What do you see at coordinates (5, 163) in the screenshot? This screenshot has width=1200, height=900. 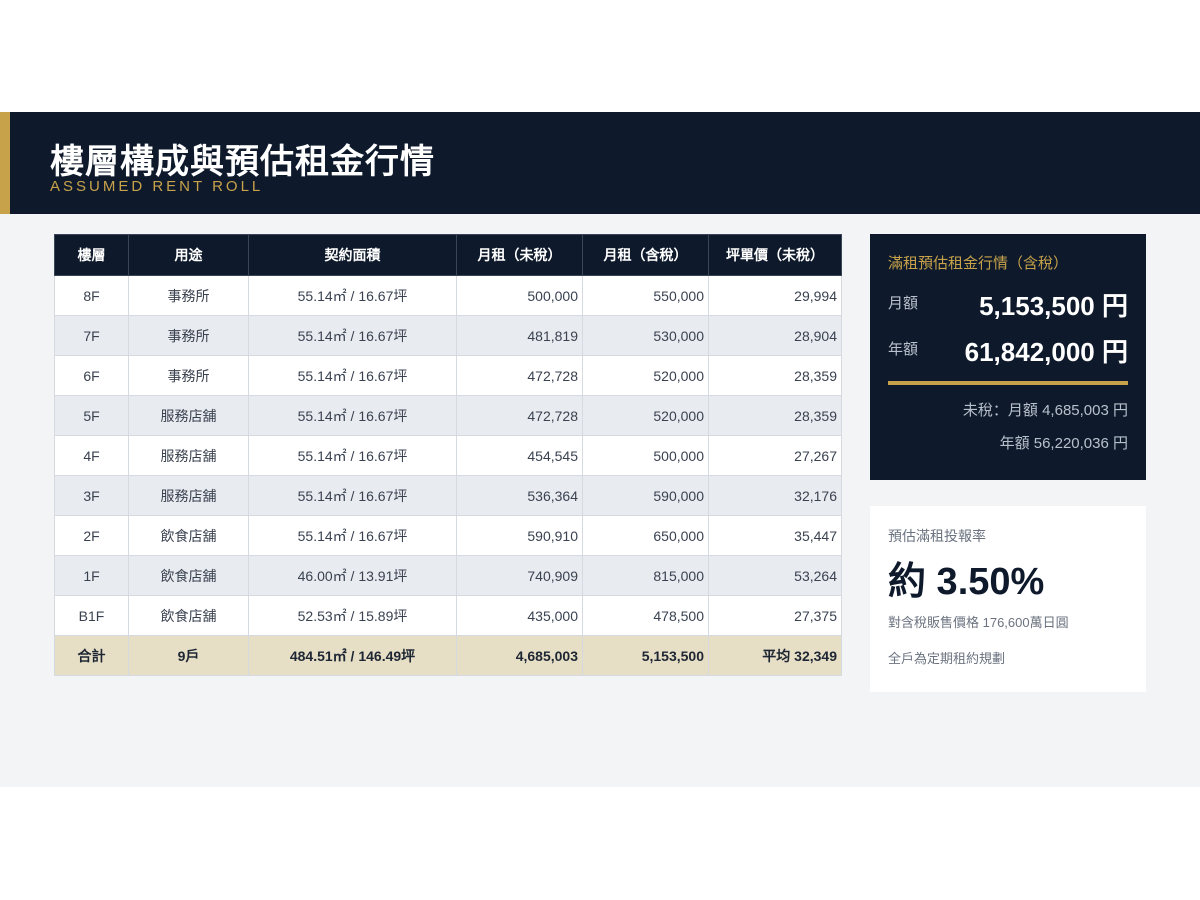 I see `header-accent-bar` at bounding box center [5, 163].